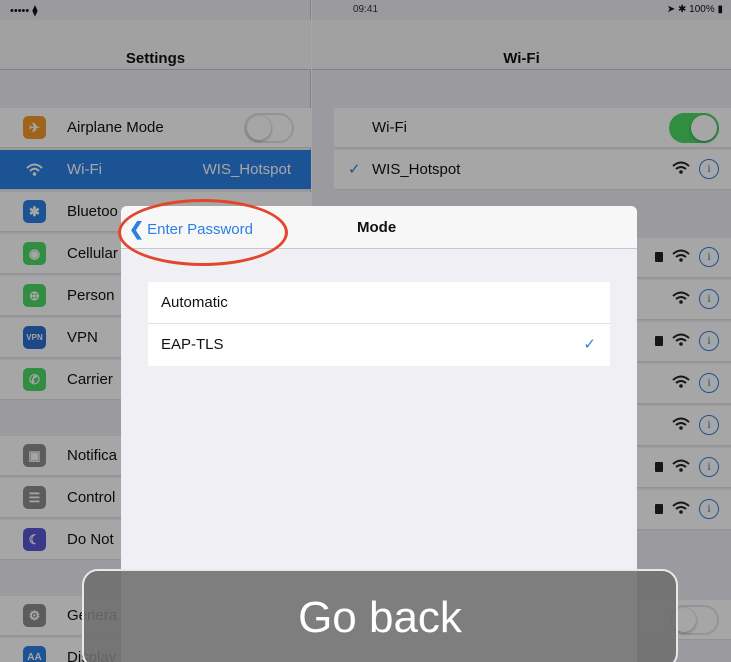 This screenshot has width=731, height=662. What do you see at coordinates (379, 345) in the screenshot?
I see `mode-option-eap-tls: EAP-TLS ✓` at bounding box center [379, 345].